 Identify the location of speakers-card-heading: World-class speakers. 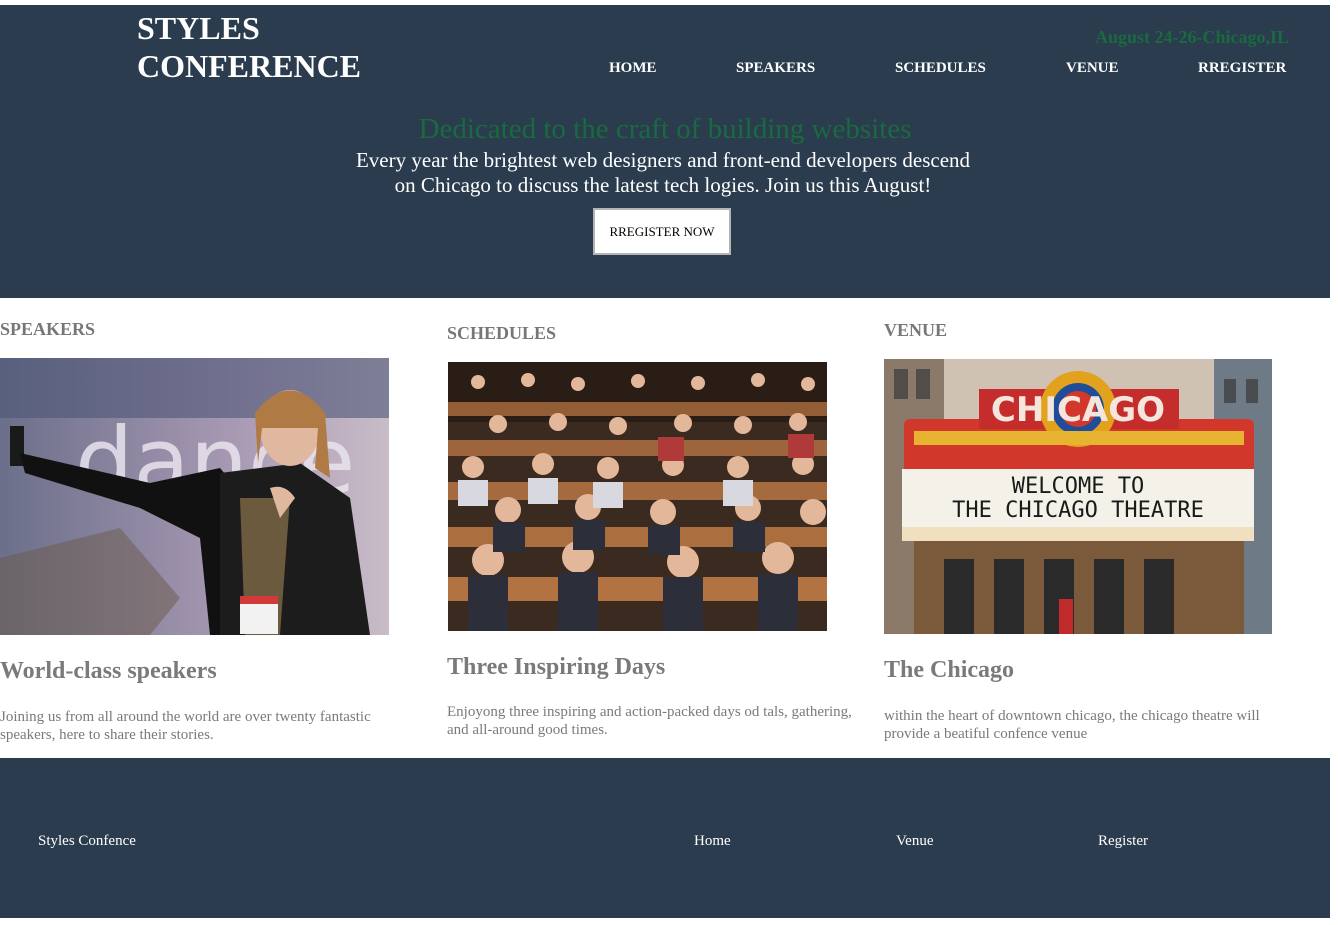
(108, 671).